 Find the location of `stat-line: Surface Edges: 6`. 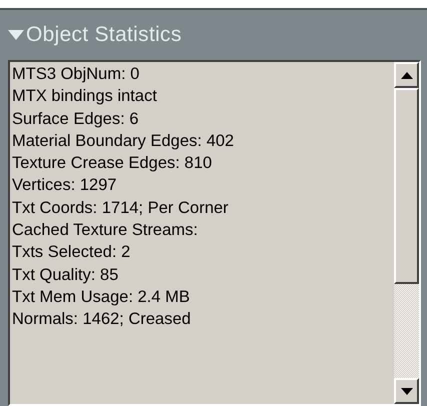

stat-line: Surface Edges: 6 is located at coordinates (76, 119).